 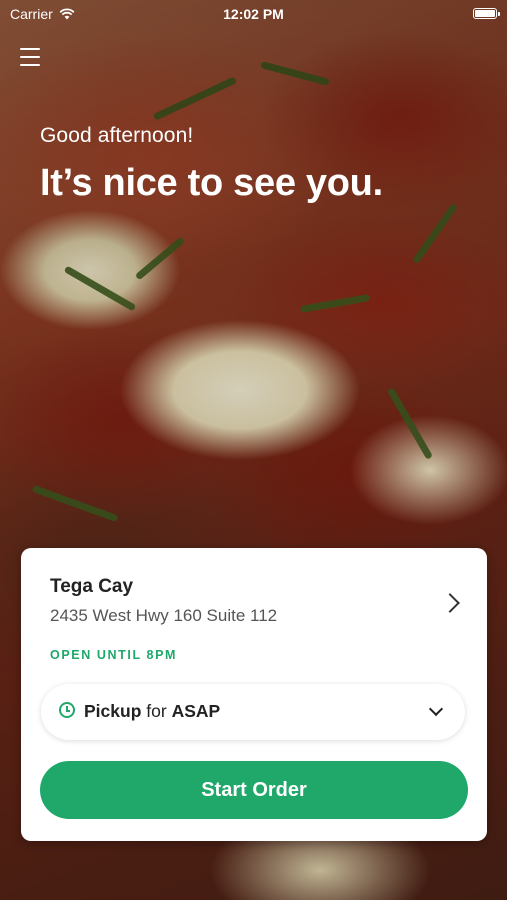 What do you see at coordinates (164, 615) in the screenshot?
I see `location-address: 2435 West Hwy 160 Suite 112` at bounding box center [164, 615].